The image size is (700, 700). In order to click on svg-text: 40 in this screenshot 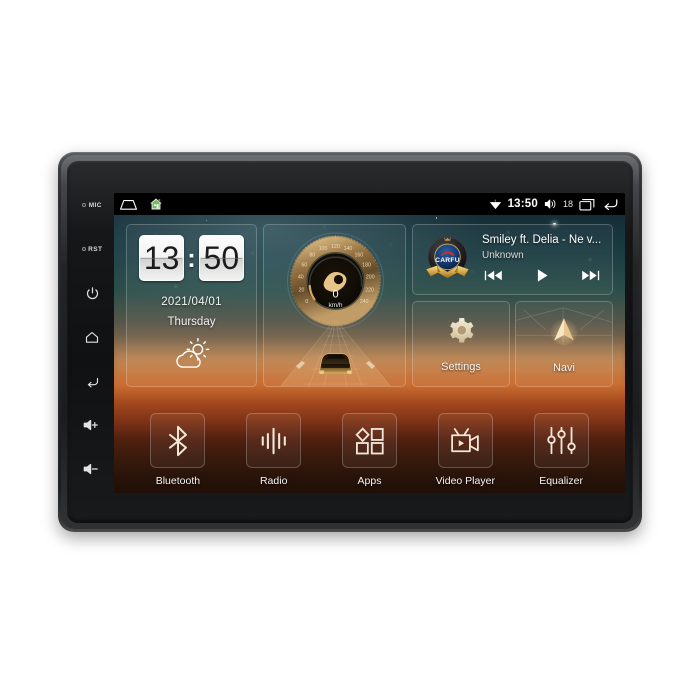, I will do `click(301, 278)`.